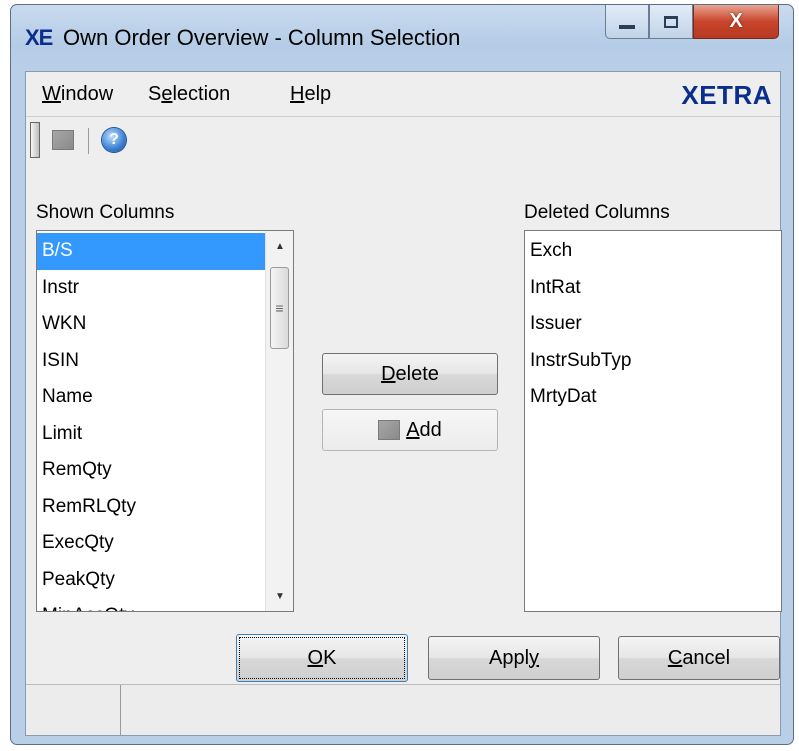 This screenshot has width=799, height=751. Describe the element at coordinates (201, 94) in the screenshot. I see `menu-selection-rest: lection` at that location.